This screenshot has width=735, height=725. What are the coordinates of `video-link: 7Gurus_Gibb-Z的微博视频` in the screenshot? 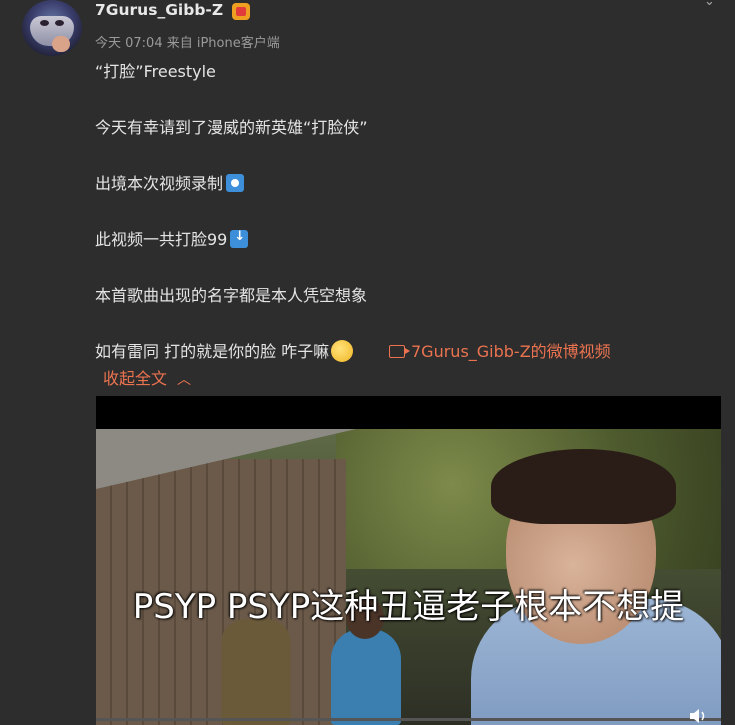 It's located at (500, 350).